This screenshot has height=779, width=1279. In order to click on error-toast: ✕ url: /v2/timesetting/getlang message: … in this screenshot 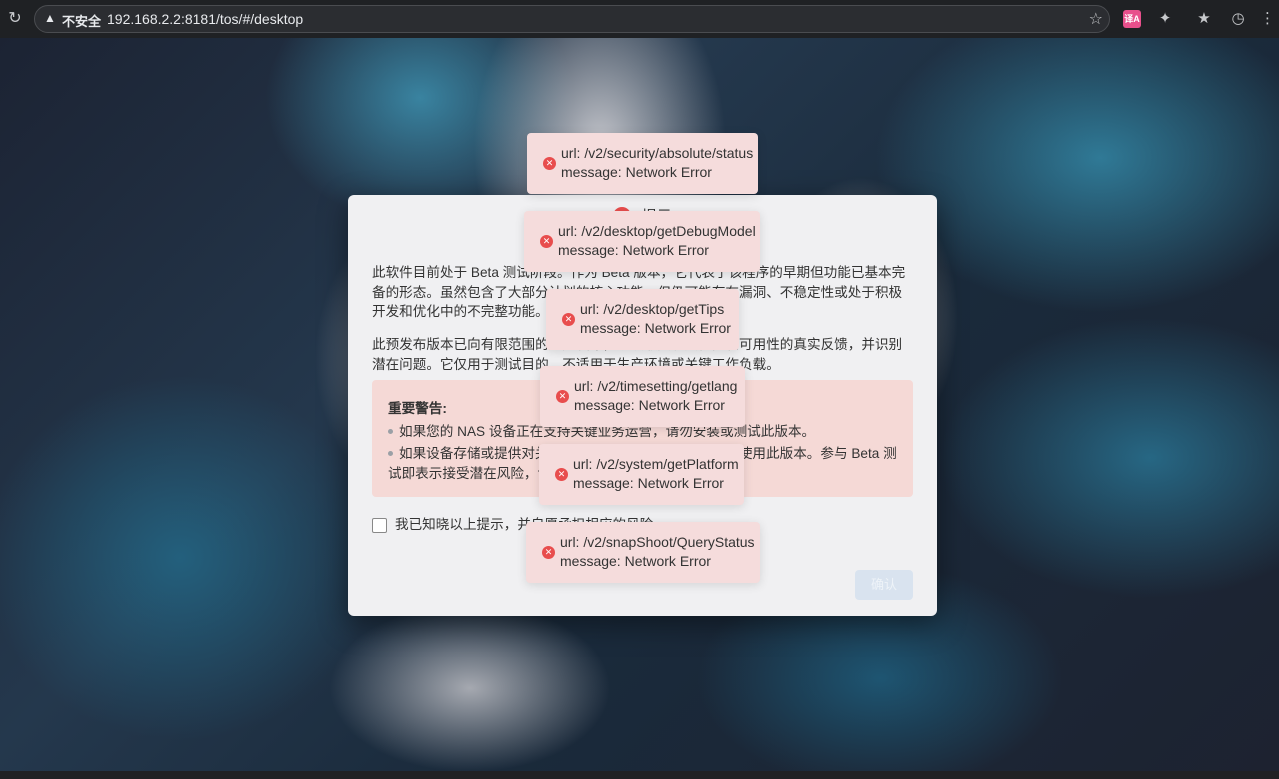, I will do `click(642, 396)`.